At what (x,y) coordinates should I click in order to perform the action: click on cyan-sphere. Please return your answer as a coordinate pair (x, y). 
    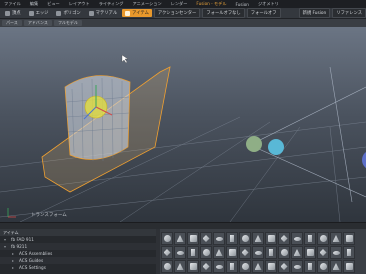
    Looking at the image, I should click on (276, 147).